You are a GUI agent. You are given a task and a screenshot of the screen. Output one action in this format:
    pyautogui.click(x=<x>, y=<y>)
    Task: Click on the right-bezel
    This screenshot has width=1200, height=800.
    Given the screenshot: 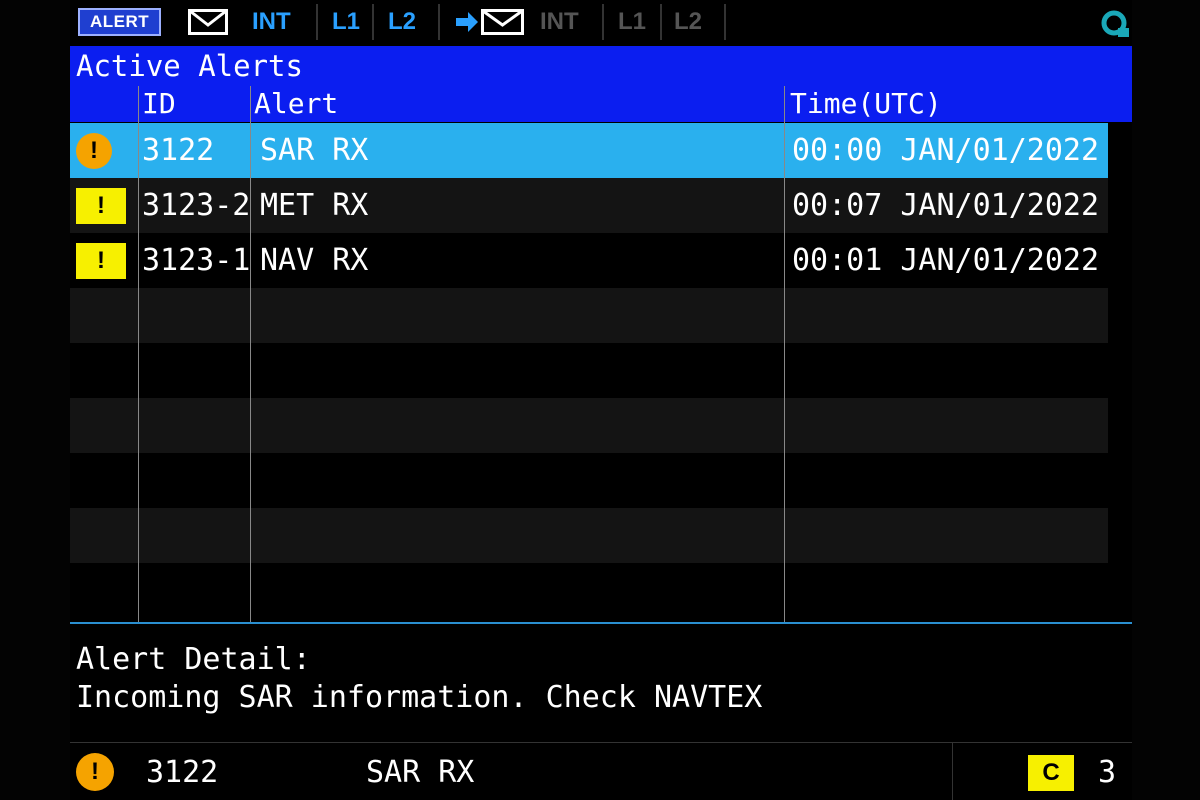 What is the action you would take?
    pyautogui.click(x=1166, y=400)
    